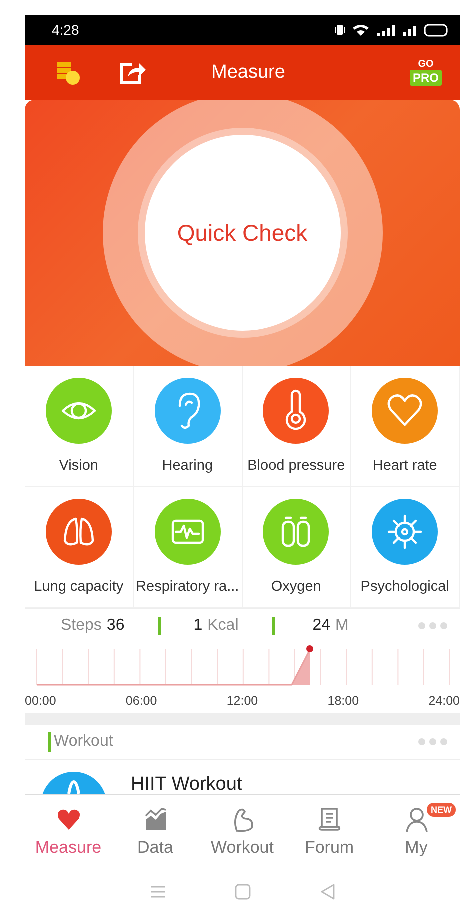  I want to click on time-label: 18:00, so click(344, 701).